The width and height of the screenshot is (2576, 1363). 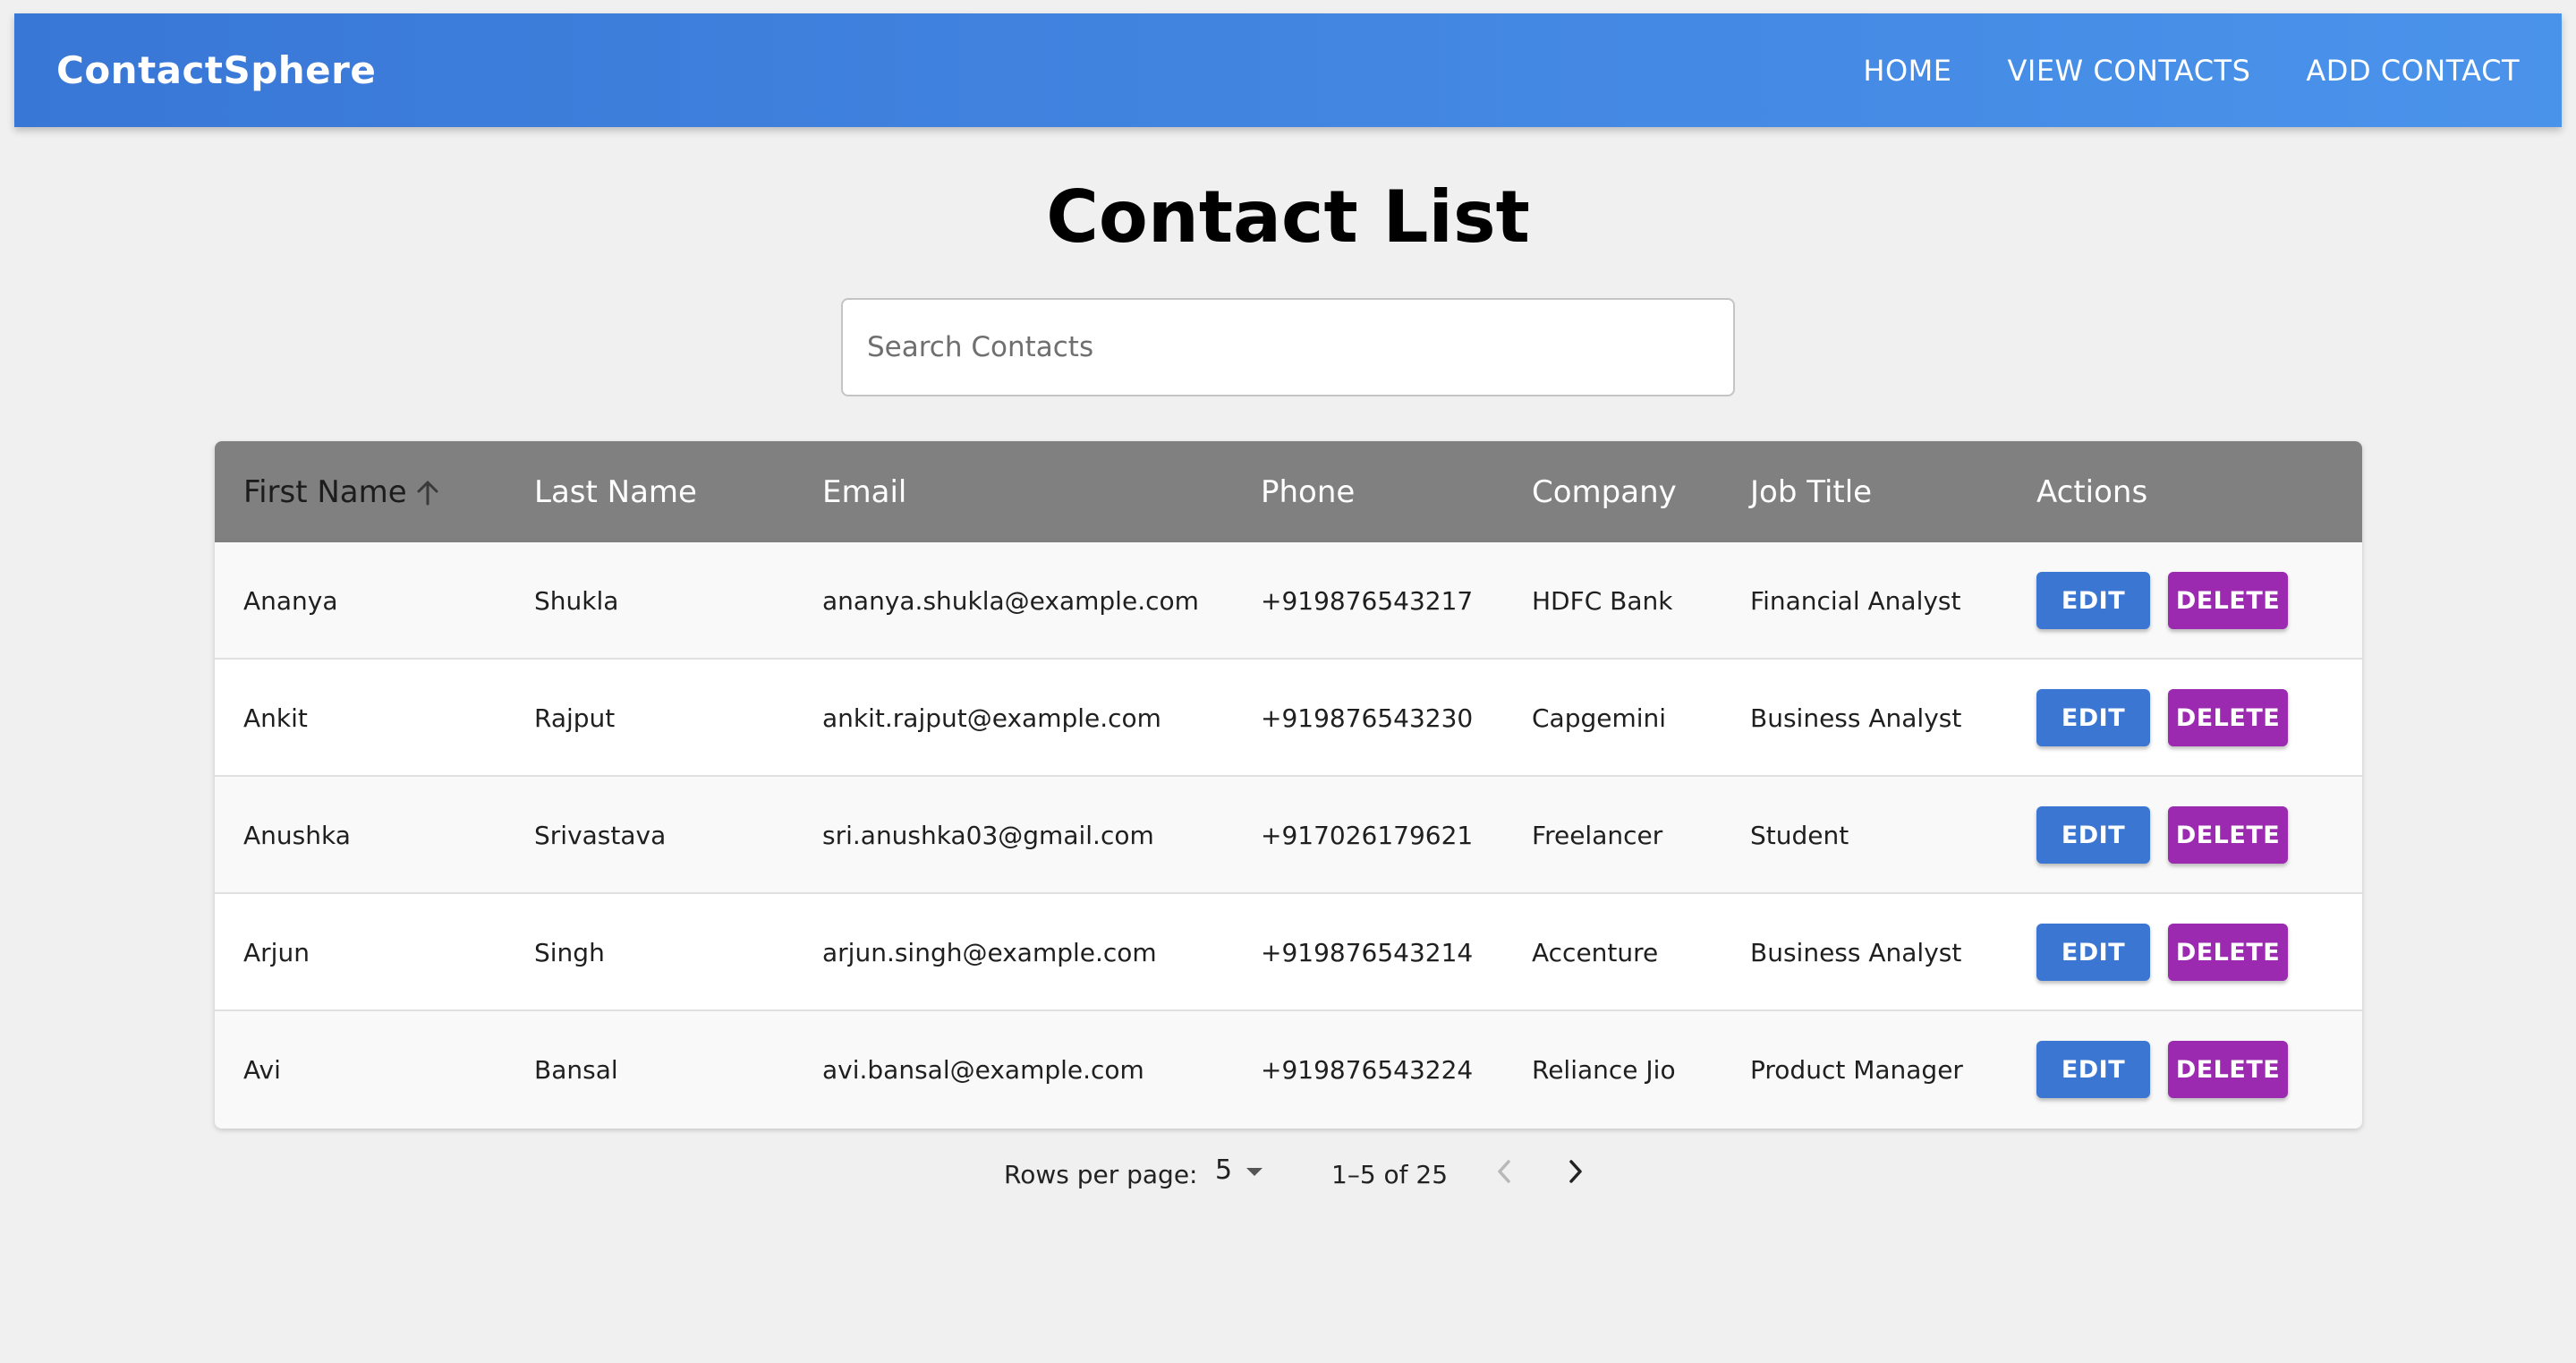 I want to click on cell-first-name: Arjun, so click(x=276, y=952).